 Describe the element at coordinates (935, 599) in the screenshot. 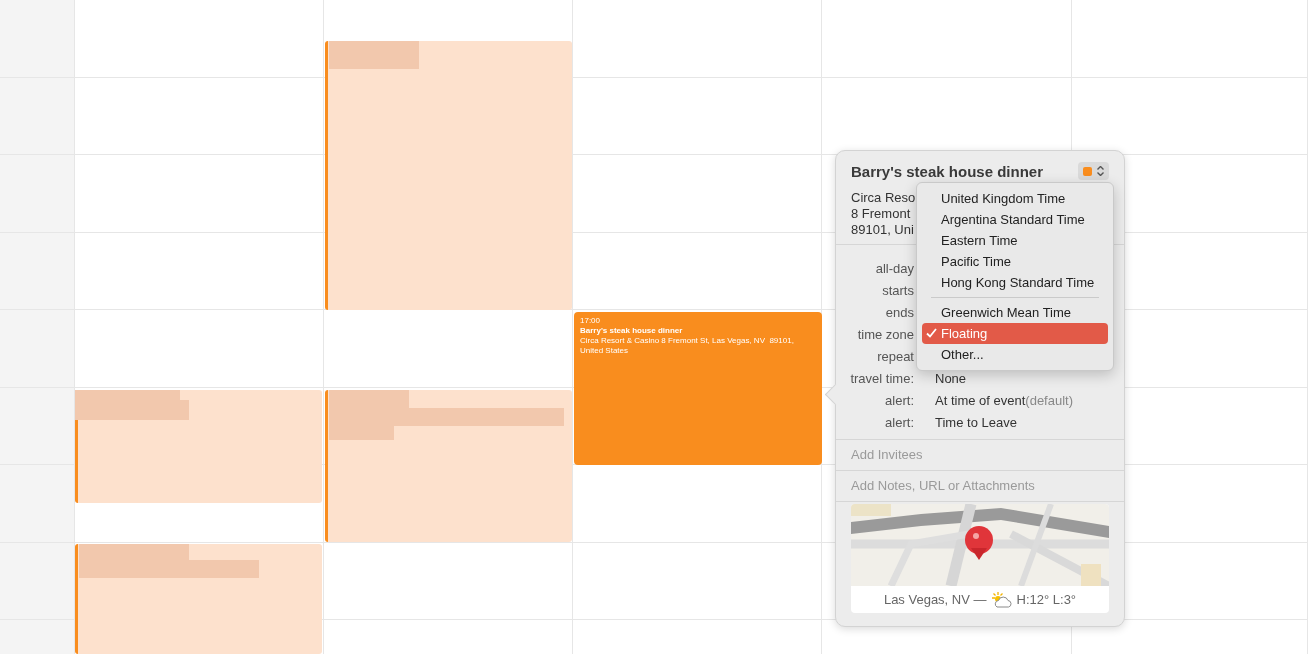

I see `map-location-text: Las Vegas, NV —` at that location.